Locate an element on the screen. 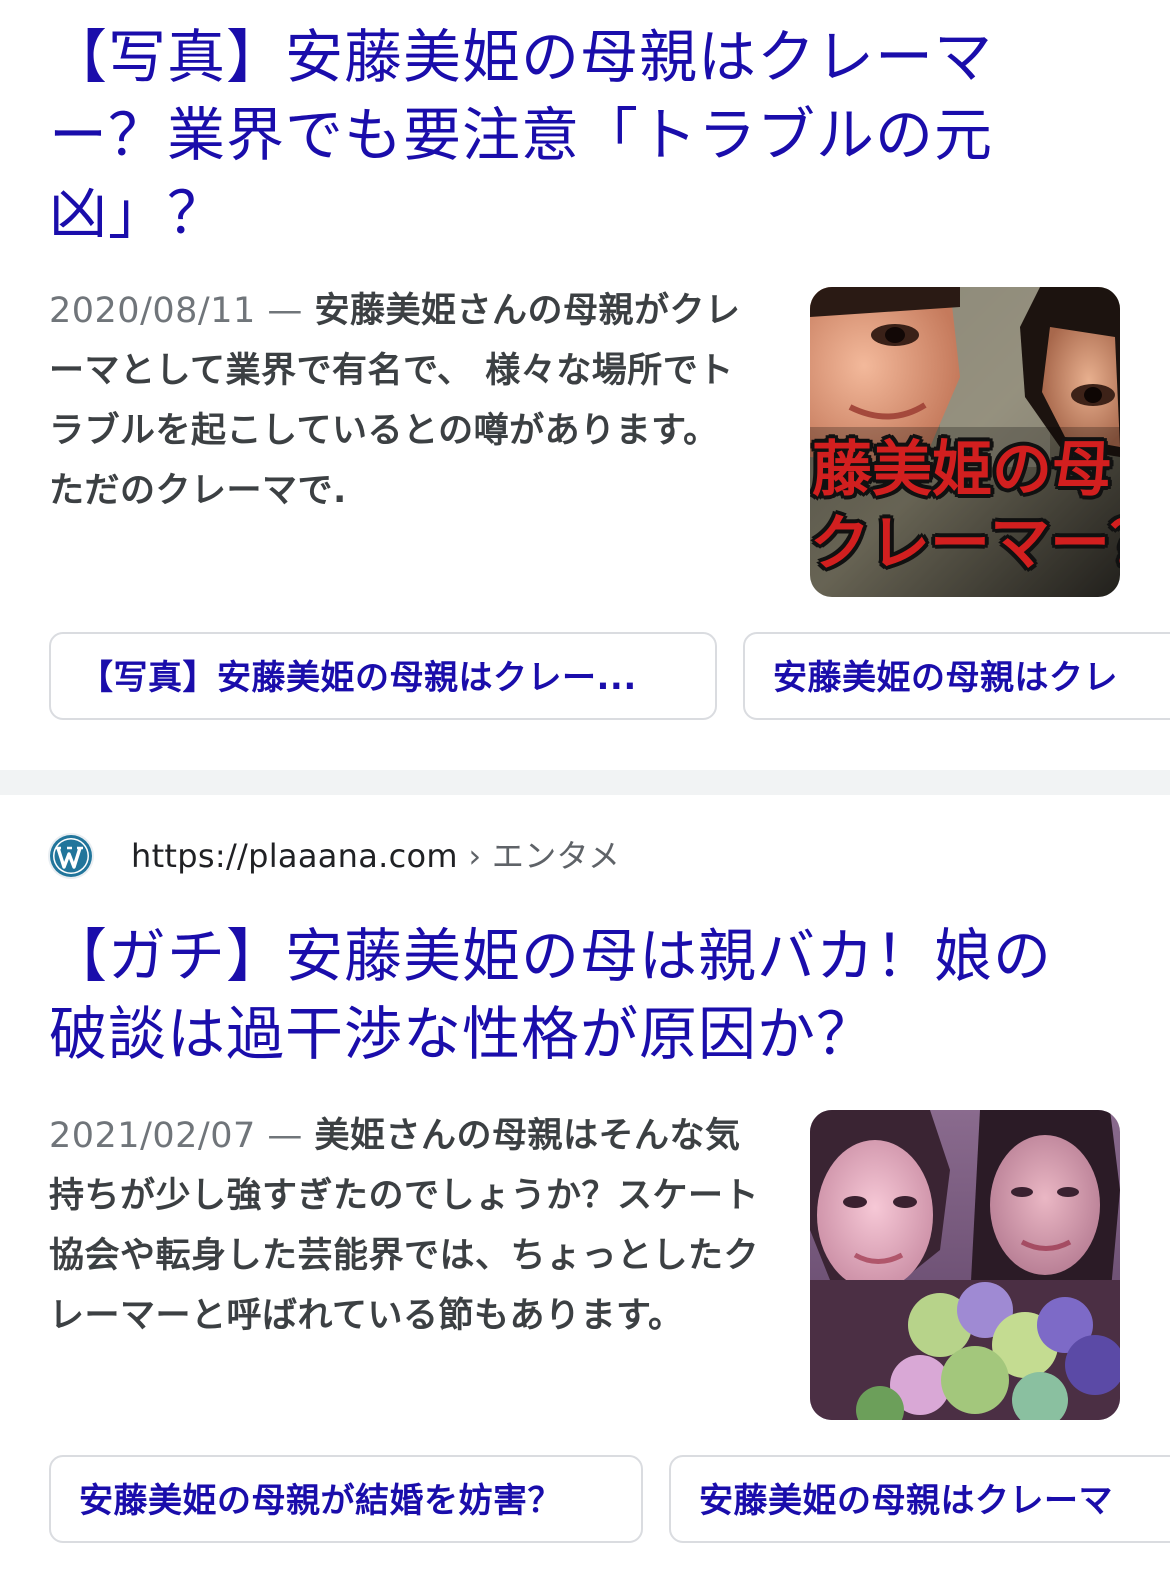 The image size is (1170, 1588). result-title-link: 【ガチ】安藤美姫の母は親バカ！娘の破談は過干渉な性格が原因か？ is located at coordinates (554, 995).